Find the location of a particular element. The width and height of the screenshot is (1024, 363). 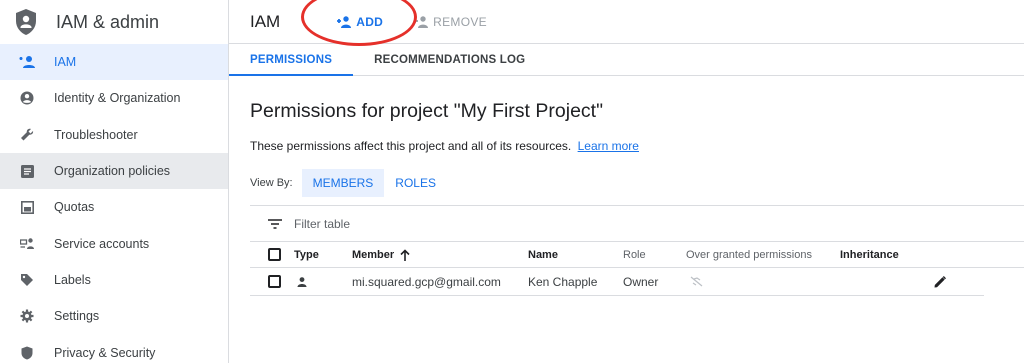

sort-ascending-icon is located at coordinates (405, 254).